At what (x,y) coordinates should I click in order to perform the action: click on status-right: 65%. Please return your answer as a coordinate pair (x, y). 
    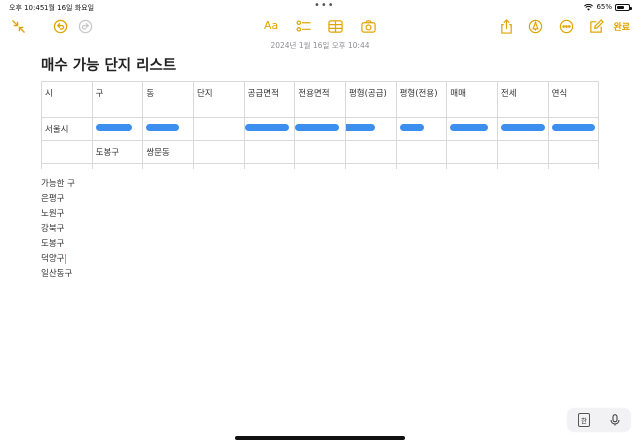
    Looking at the image, I should click on (608, 7).